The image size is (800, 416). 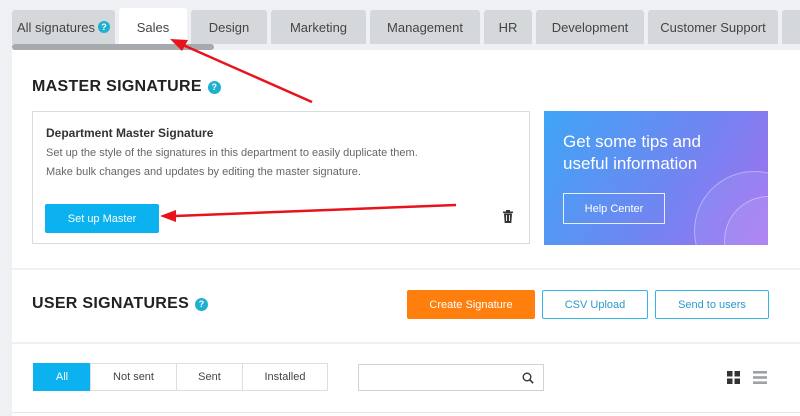 I want to click on tab-label: Design, so click(x=229, y=27).